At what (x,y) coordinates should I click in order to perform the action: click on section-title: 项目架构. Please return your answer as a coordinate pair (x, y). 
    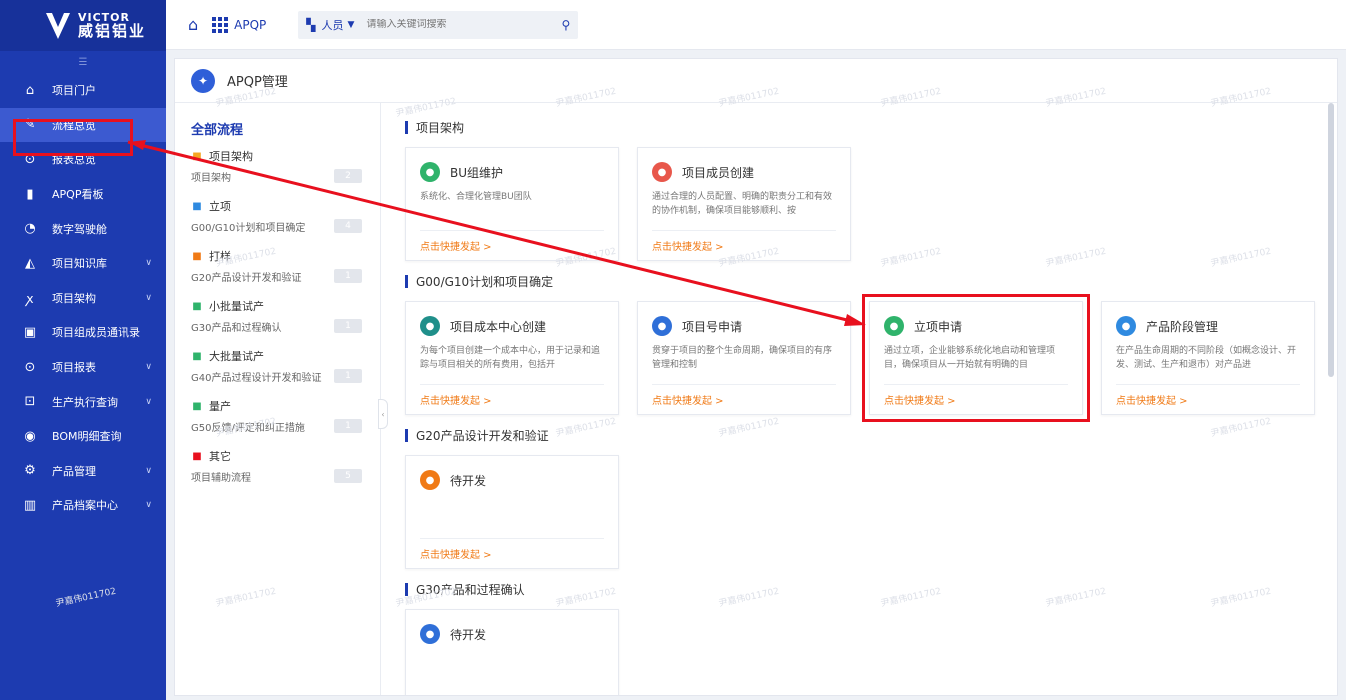
    Looking at the image, I should click on (866, 127).